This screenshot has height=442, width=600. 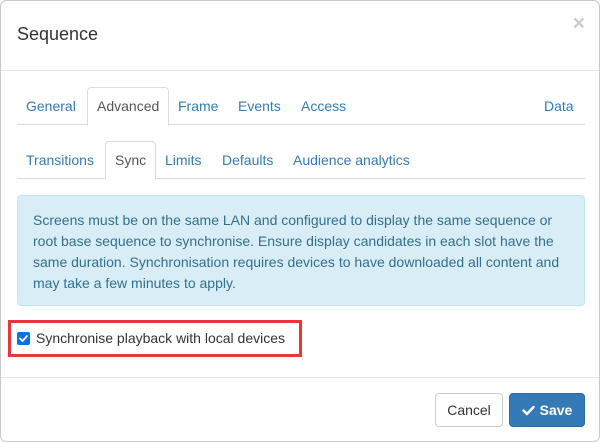 What do you see at coordinates (351, 160) in the screenshot?
I see `tab-audience-analytics: Audience analytics` at bounding box center [351, 160].